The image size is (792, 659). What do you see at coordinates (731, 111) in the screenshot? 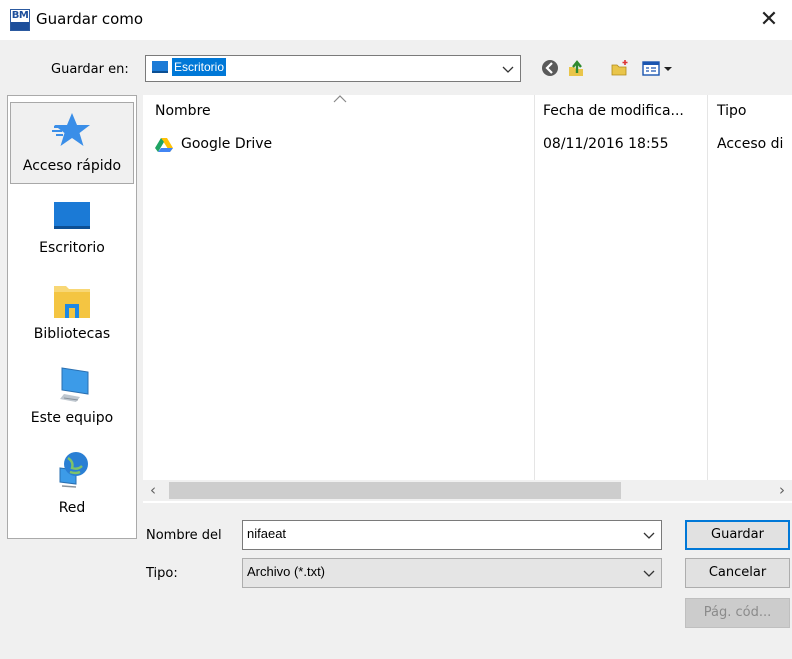
I see `column-header-type: Tipo` at bounding box center [731, 111].